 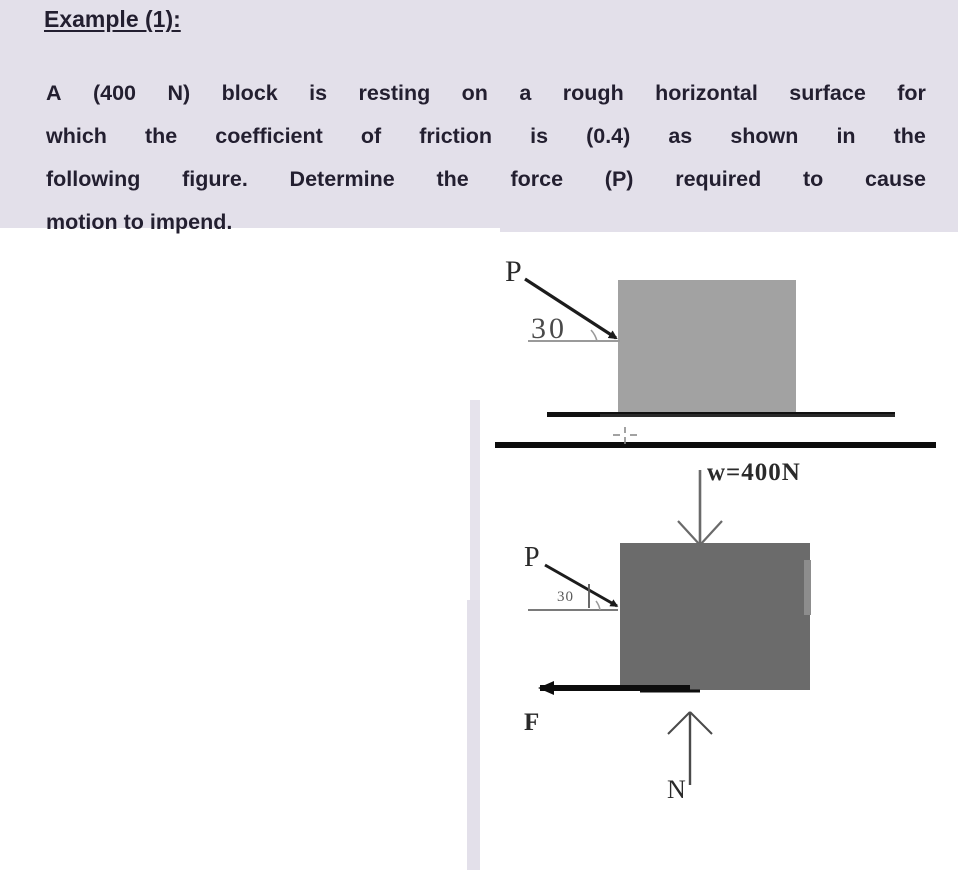 I want to click on lower-diagram-group, so click(x=669, y=627).